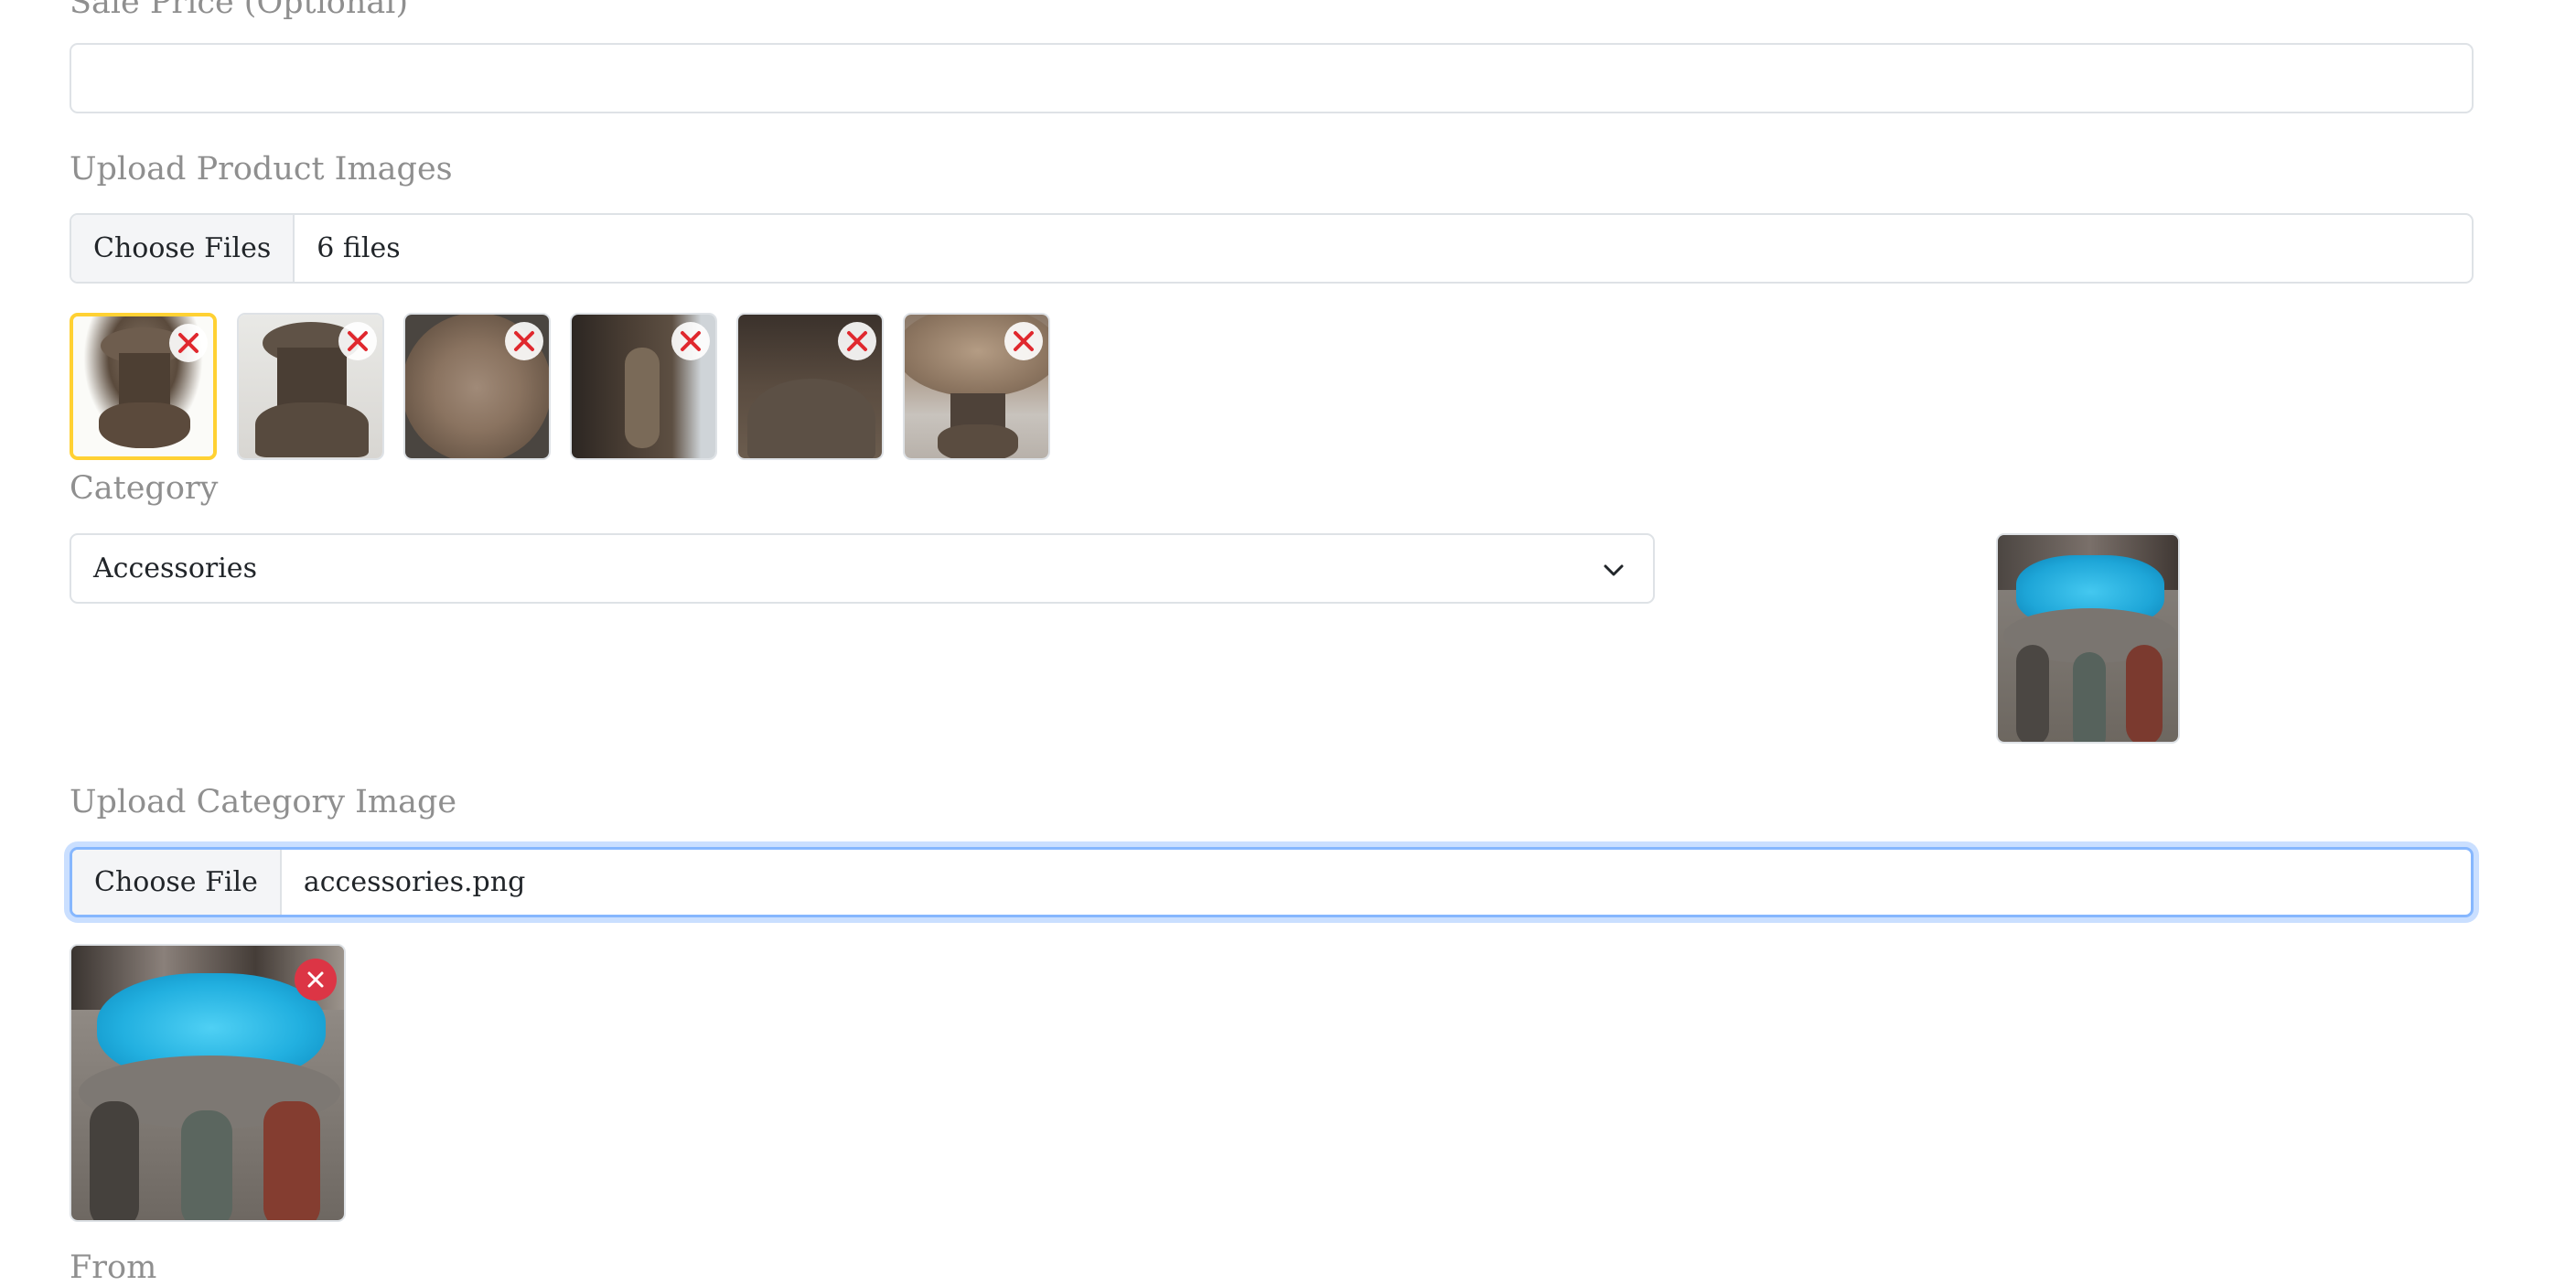  What do you see at coordinates (183, 249) in the screenshot?
I see `choose-files-button: Choose Files` at bounding box center [183, 249].